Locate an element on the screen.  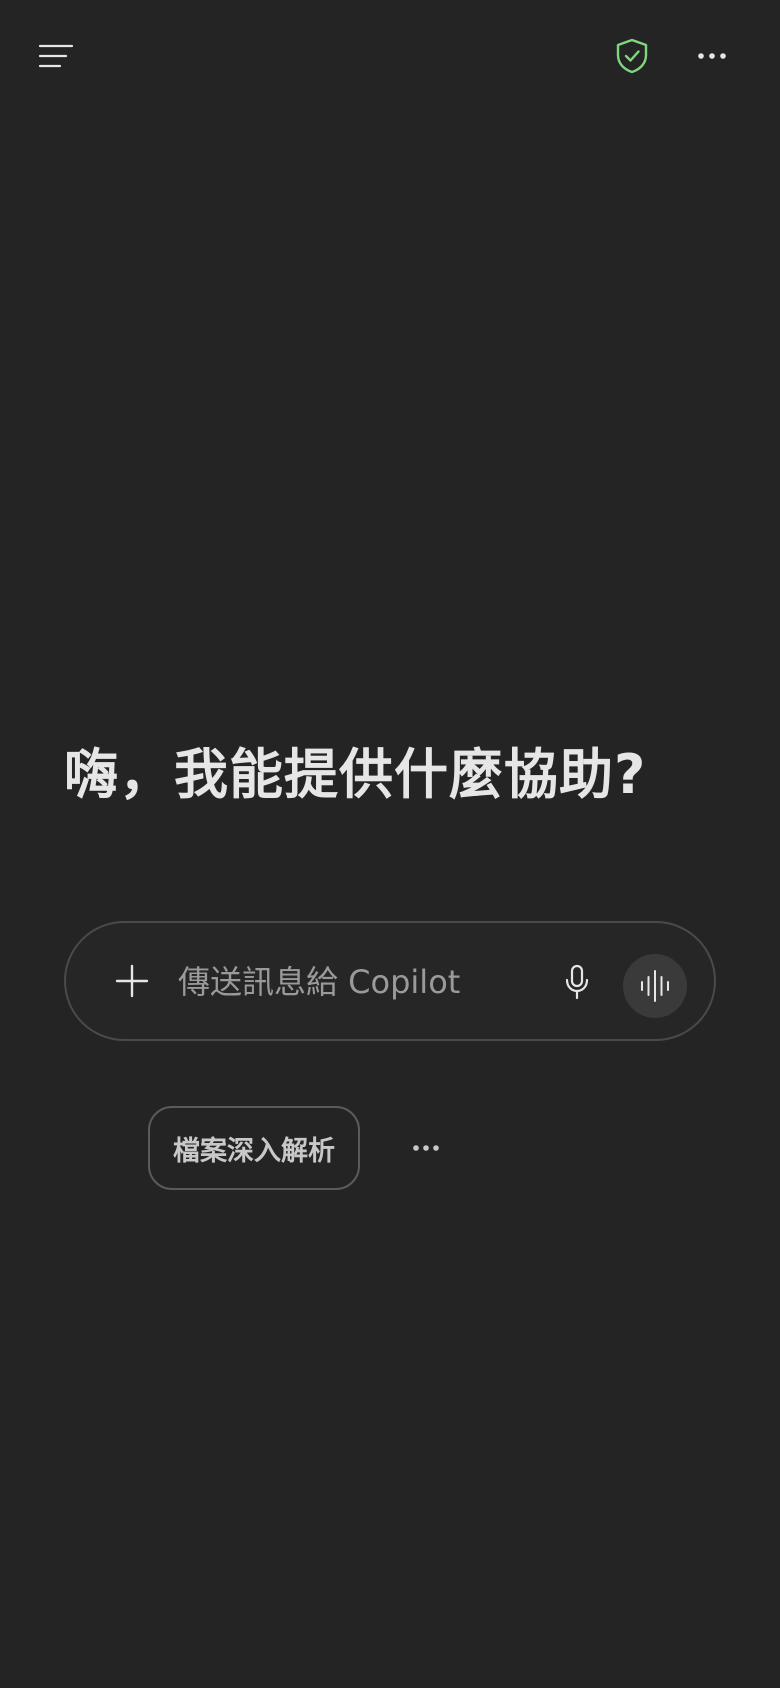
microphone-icon is located at coordinates (577, 982).